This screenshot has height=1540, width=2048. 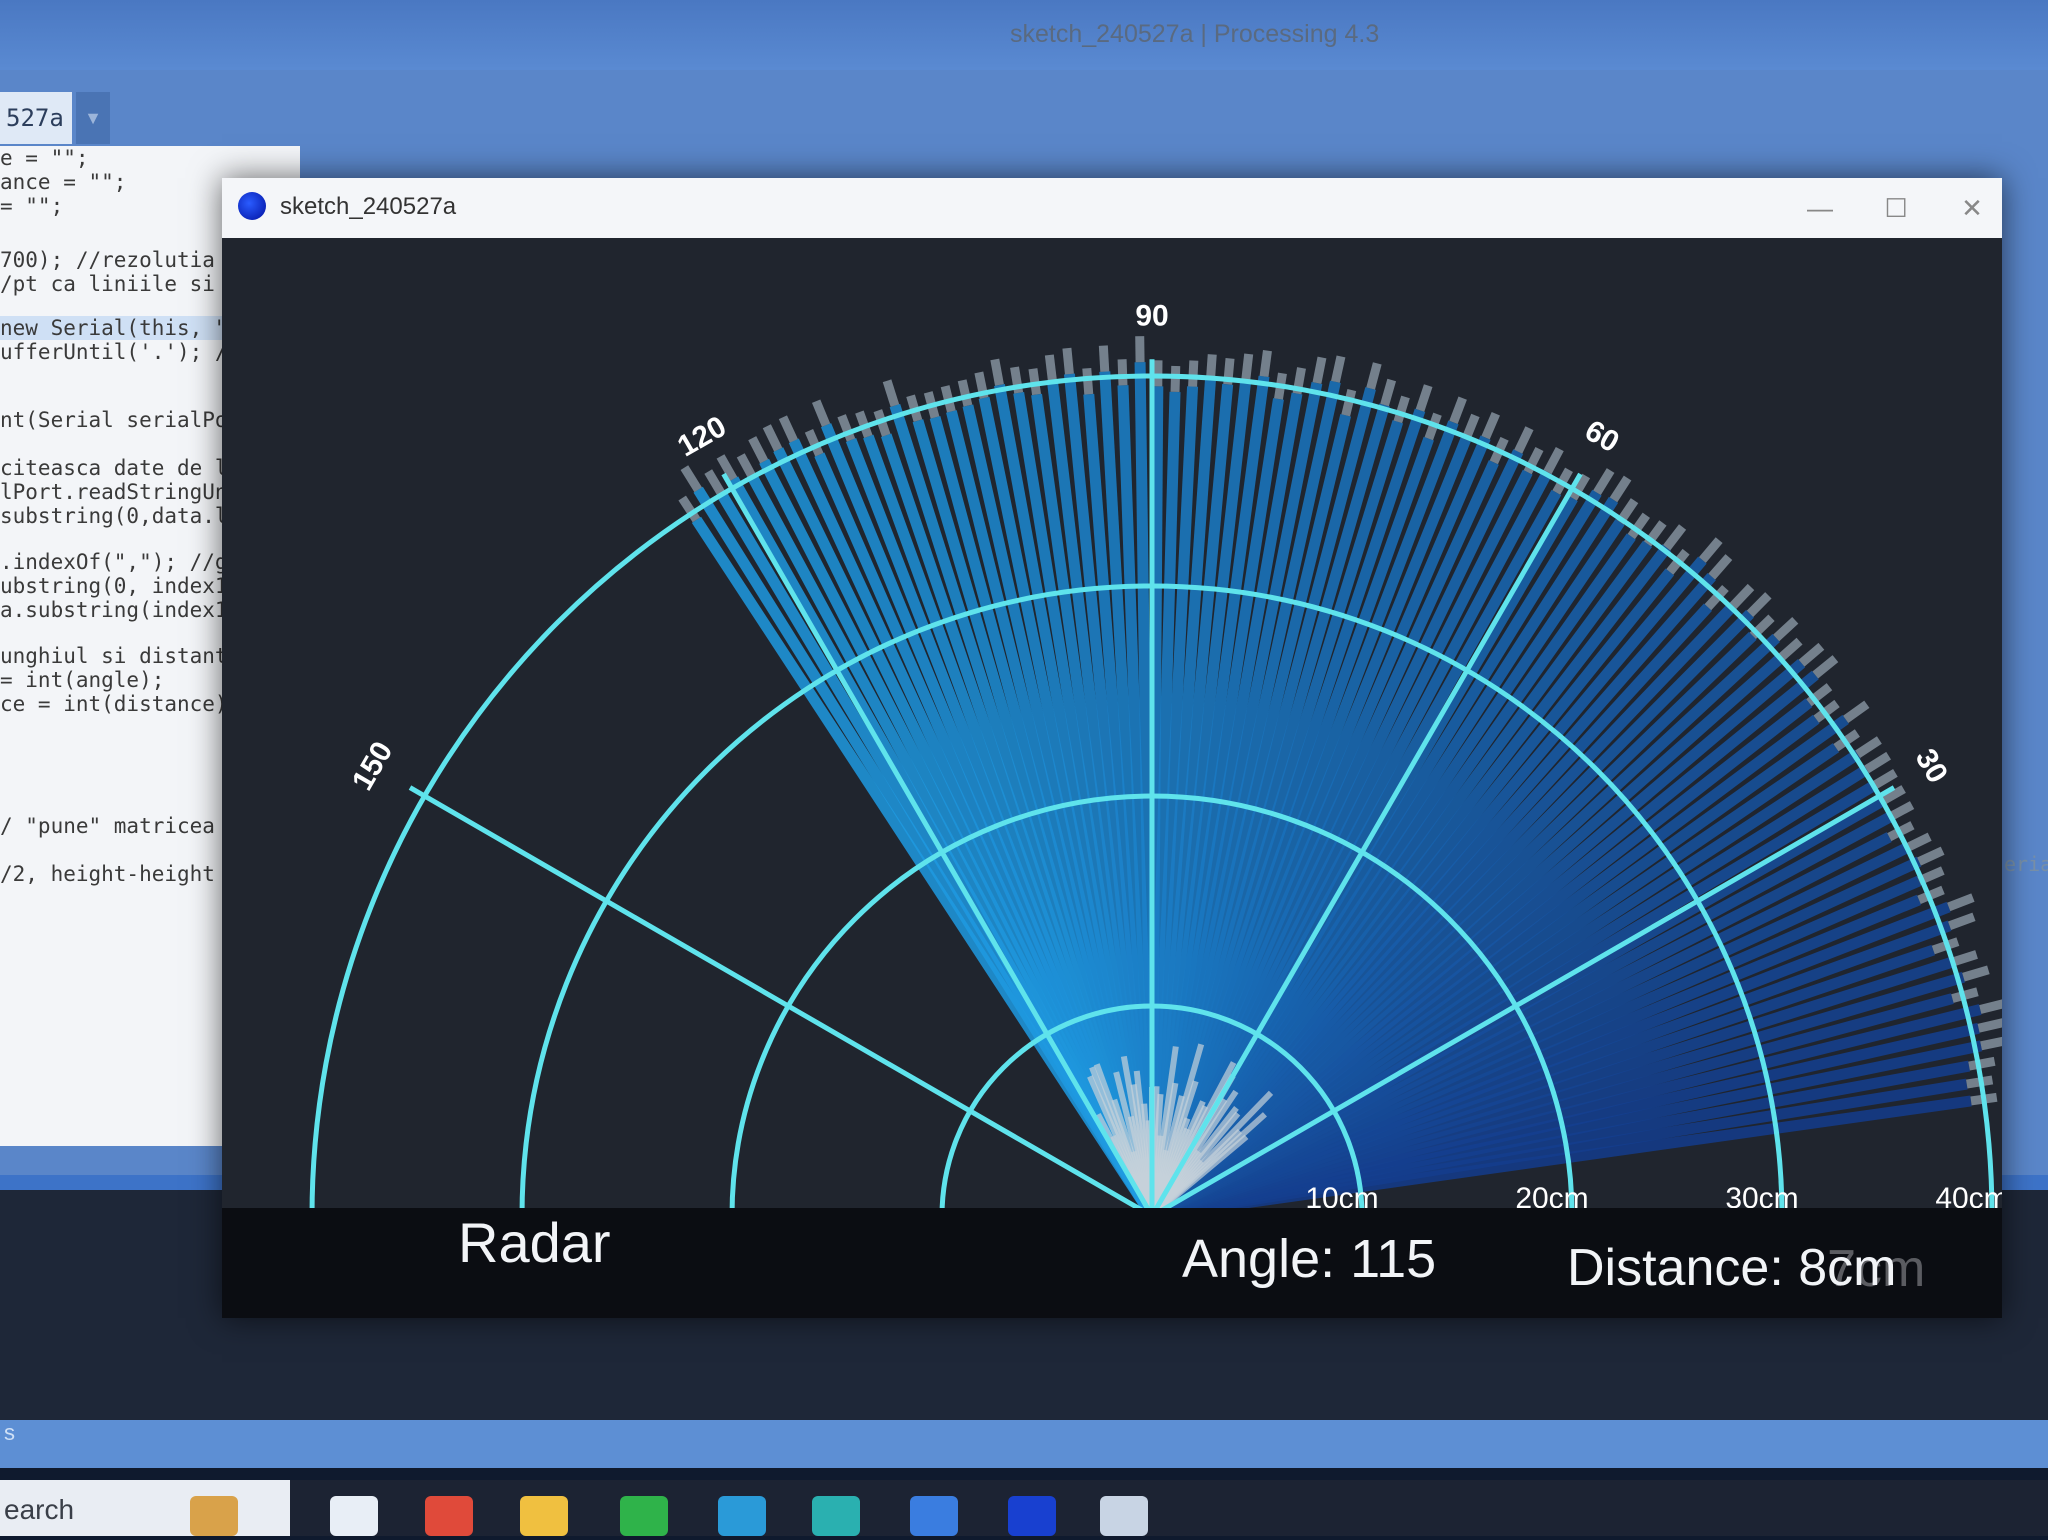 What do you see at coordinates (120, 468) in the screenshot?
I see `code-line: citeasca date de la` at bounding box center [120, 468].